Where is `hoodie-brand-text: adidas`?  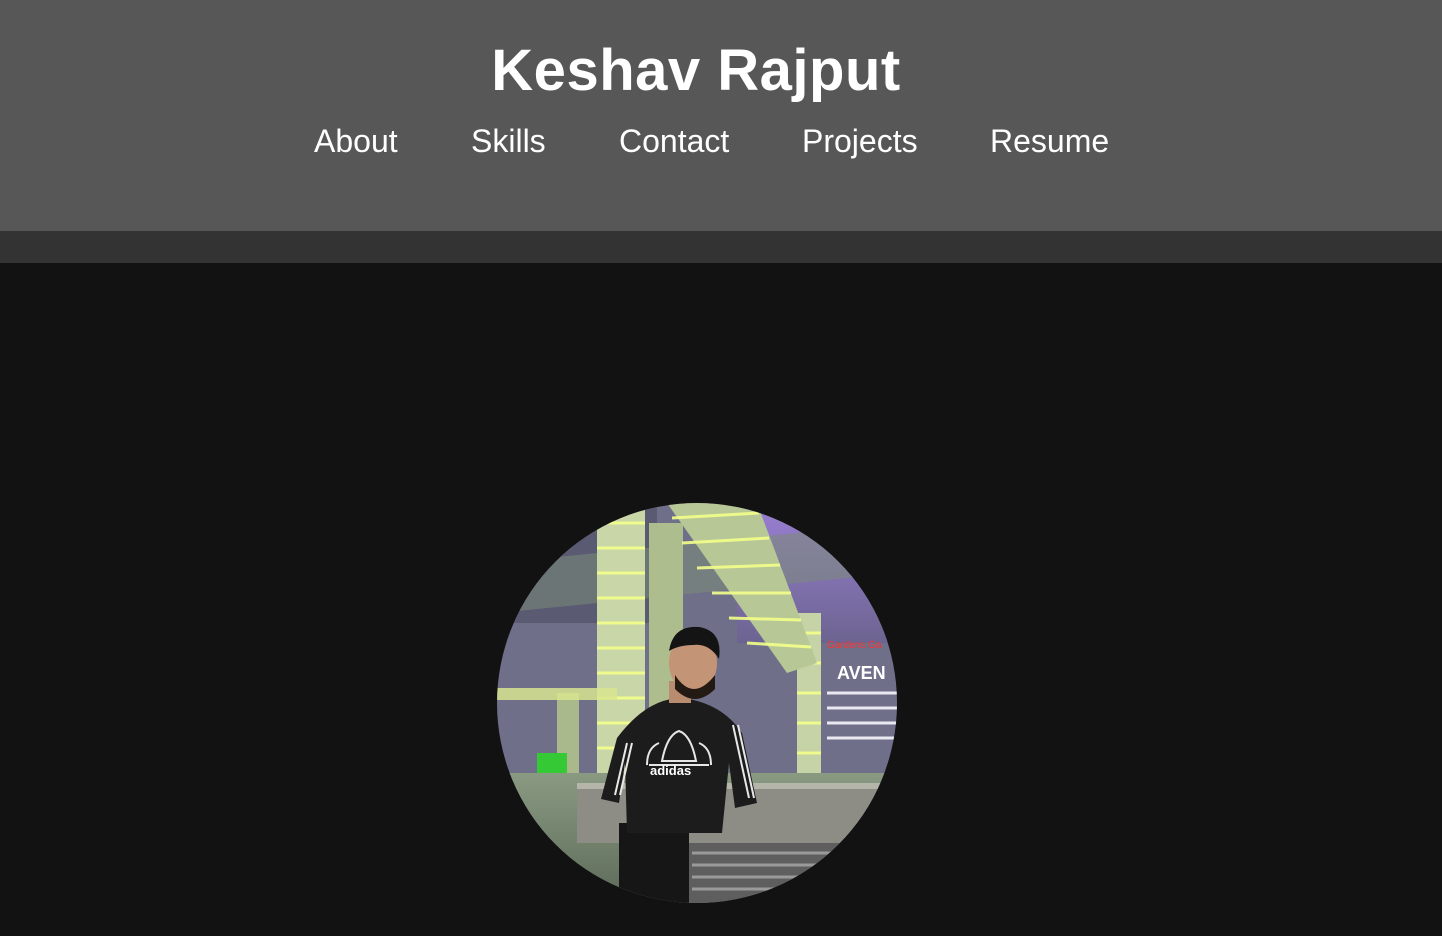 hoodie-brand-text: adidas is located at coordinates (670, 770).